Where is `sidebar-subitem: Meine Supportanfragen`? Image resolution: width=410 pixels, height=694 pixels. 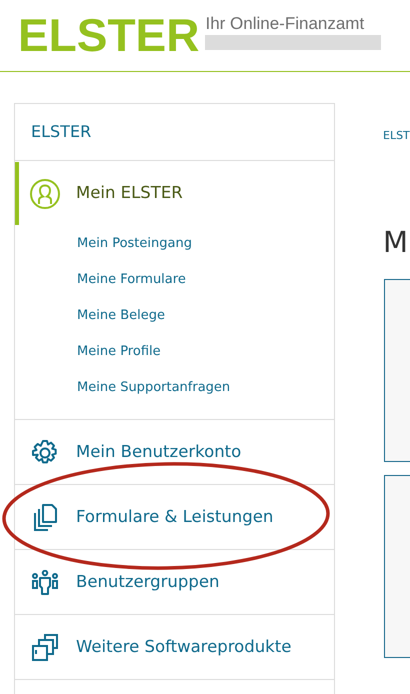
sidebar-subitem: Meine Supportanfragen is located at coordinates (205, 388).